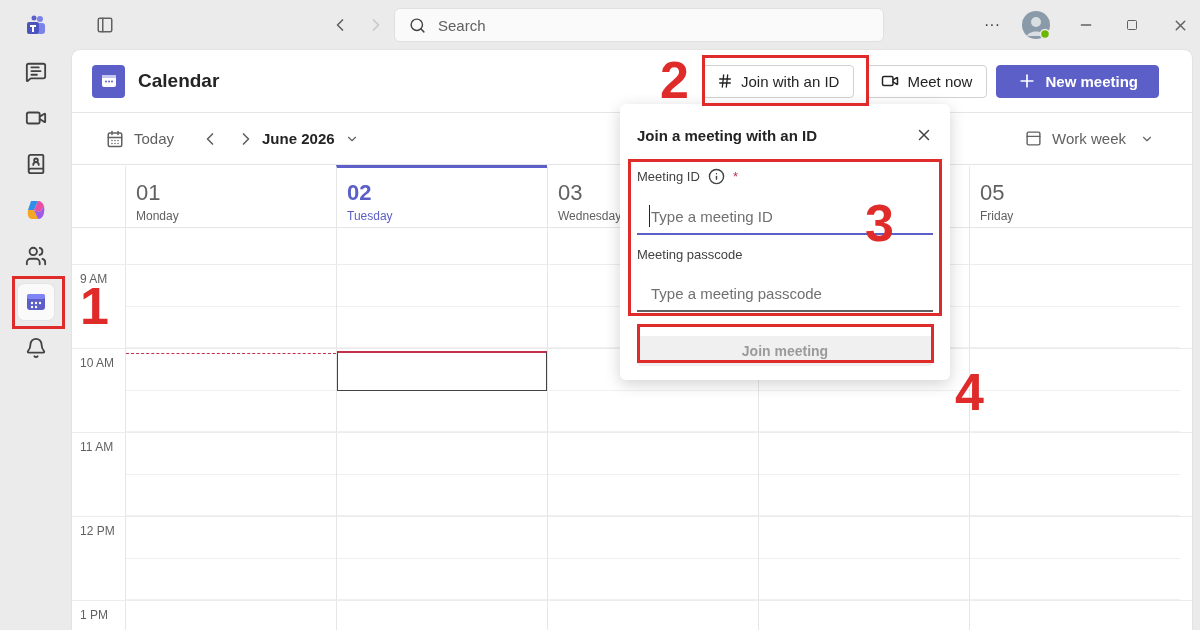 The height and width of the screenshot is (630, 1200). What do you see at coordinates (1034, 138) in the screenshot?
I see `view-icon` at bounding box center [1034, 138].